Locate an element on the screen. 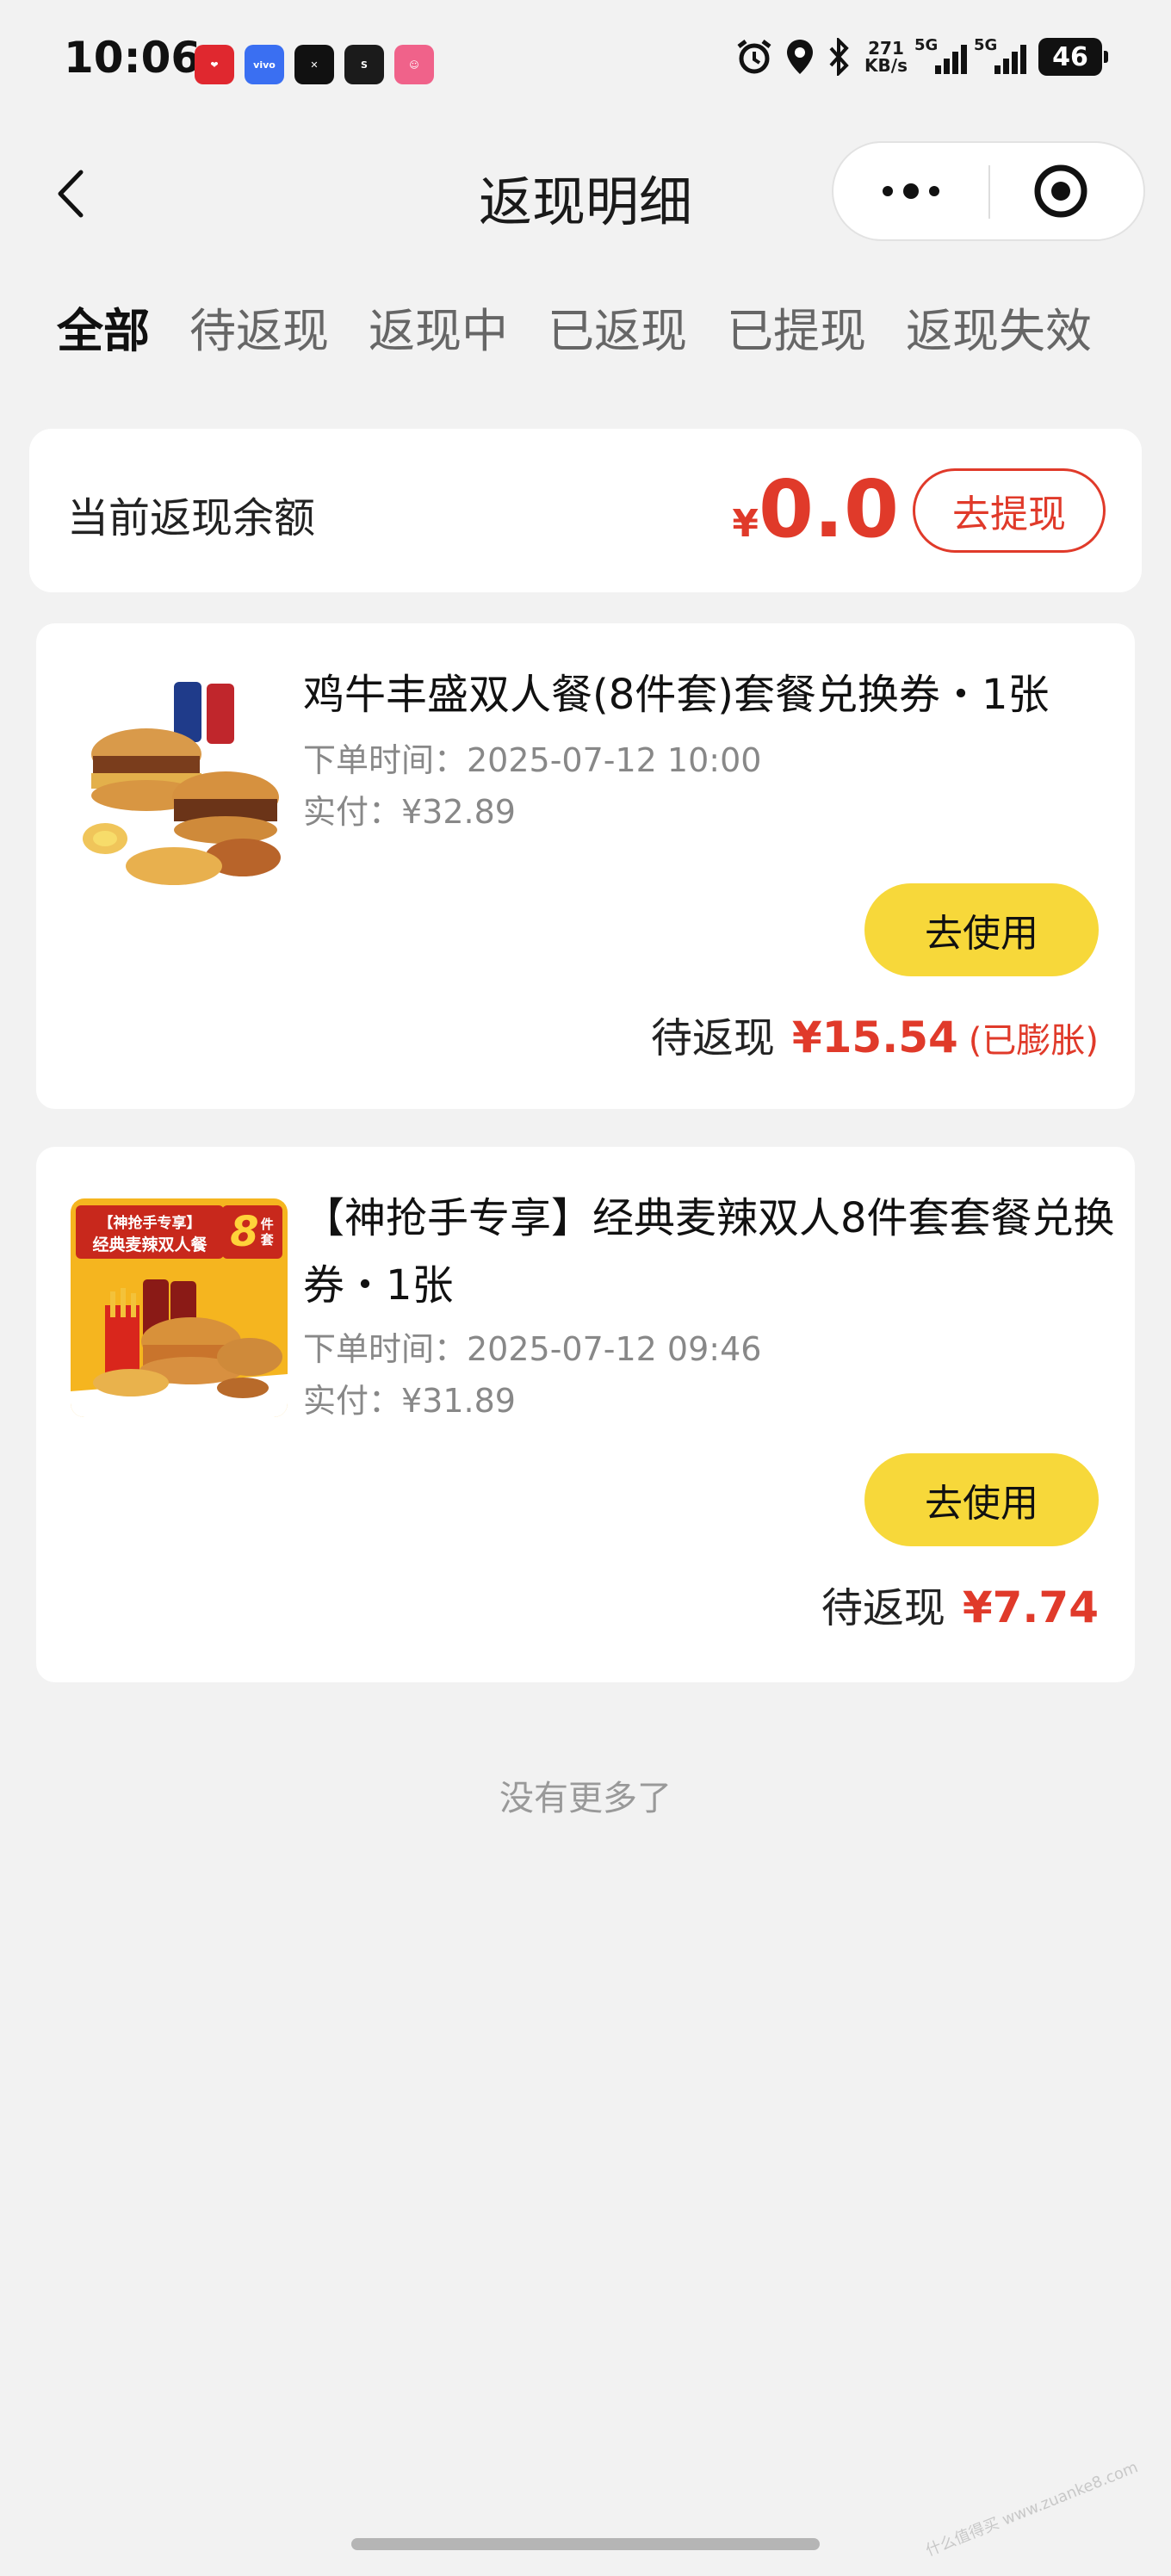  balance-label: 当前返现余额 is located at coordinates (192, 518).